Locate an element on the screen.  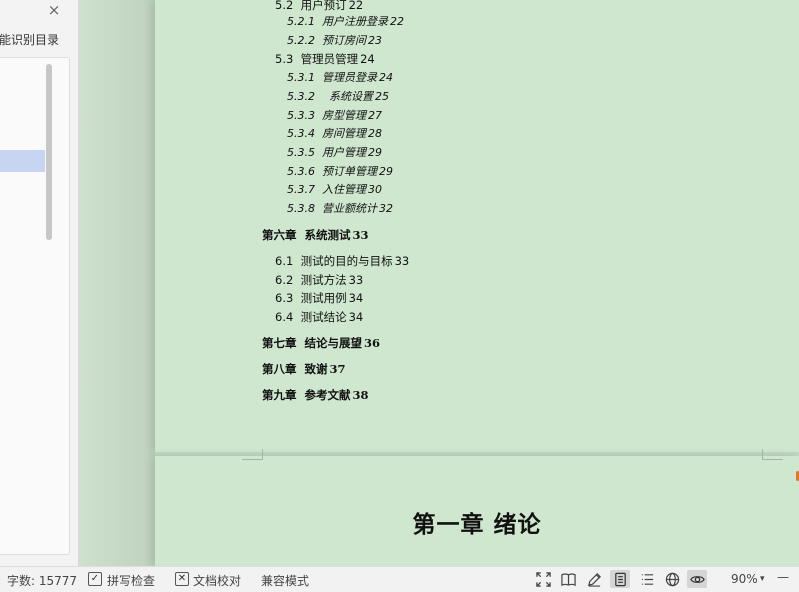
web-view-icon is located at coordinates (672, 579).